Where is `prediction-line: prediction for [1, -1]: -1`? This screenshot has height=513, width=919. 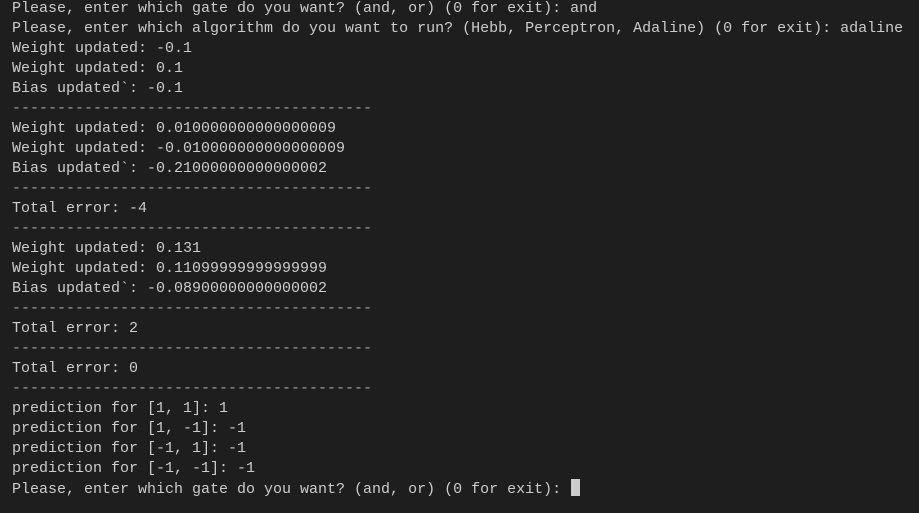 prediction-line: prediction for [1, -1]: -1 is located at coordinates (129, 428).